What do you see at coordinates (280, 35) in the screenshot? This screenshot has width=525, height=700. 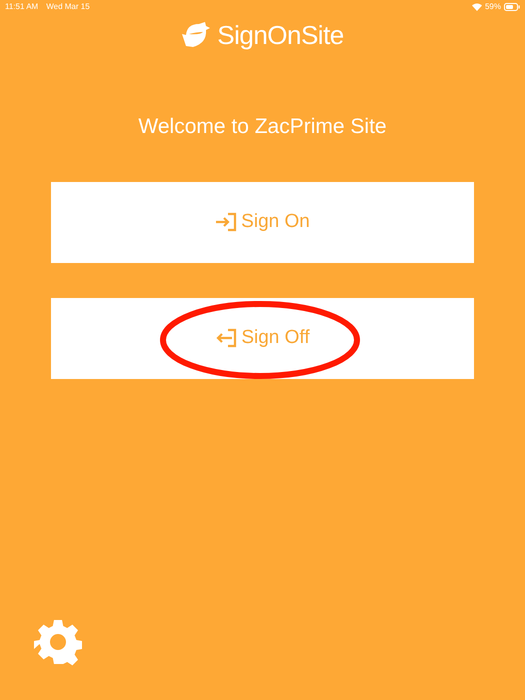 I see `logo-text: SignOnSite` at bounding box center [280, 35].